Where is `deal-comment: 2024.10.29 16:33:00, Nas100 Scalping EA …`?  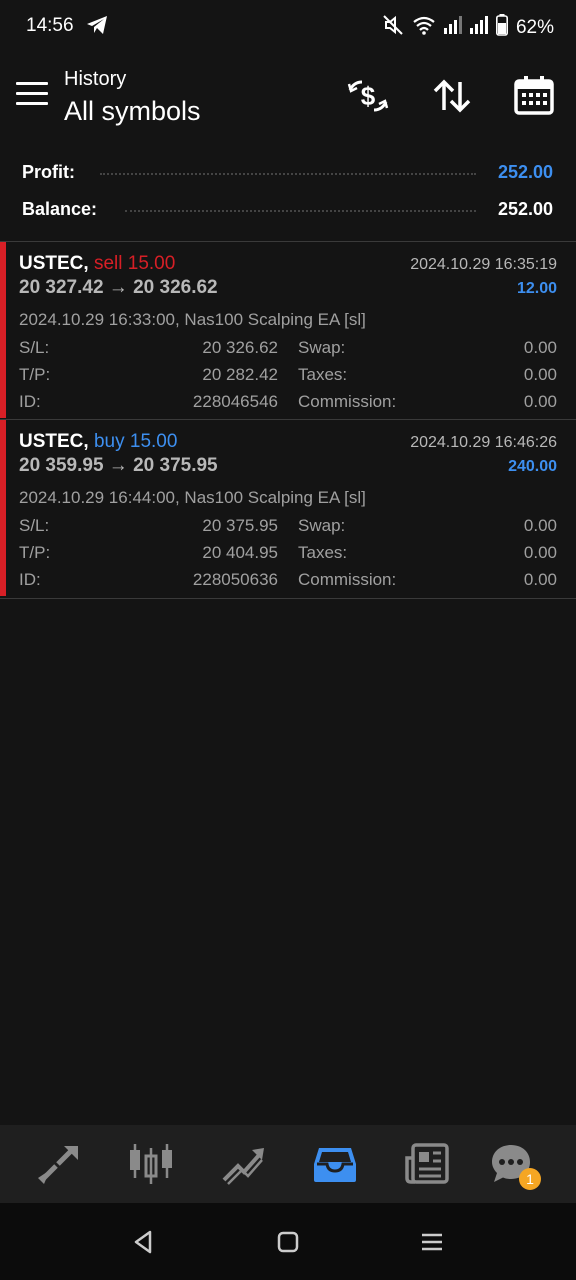 deal-comment: 2024.10.29 16:33:00, Nas100 Scalping EA … is located at coordinates (192, 319).